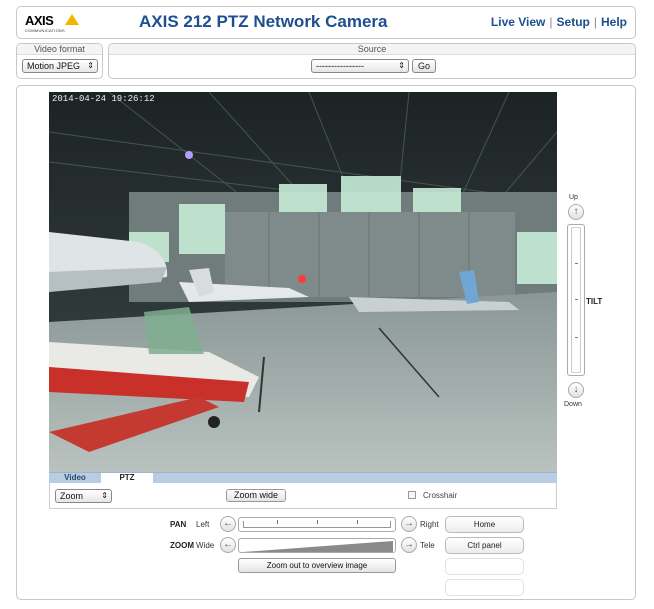  I want to click on zoom-overview-button: Zoom out to overview image, so click(317, 565).